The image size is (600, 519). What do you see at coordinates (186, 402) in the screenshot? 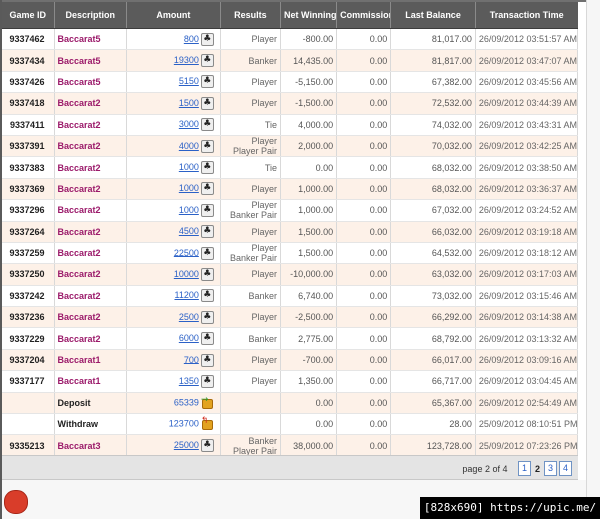
I see `amount-link: 65339` at bounding box center [186, 402].